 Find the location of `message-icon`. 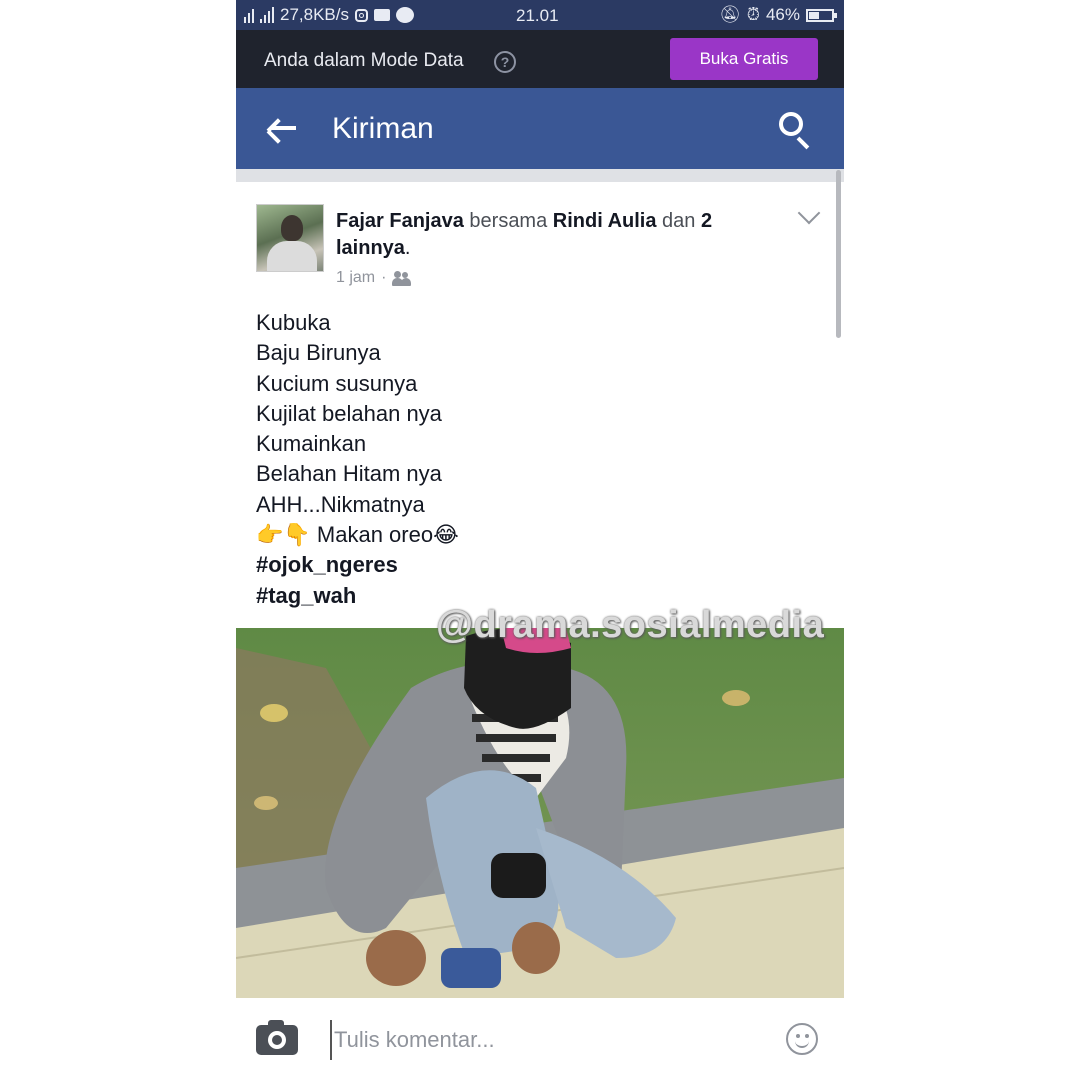

message-icon is located at coordinates (382, 15).